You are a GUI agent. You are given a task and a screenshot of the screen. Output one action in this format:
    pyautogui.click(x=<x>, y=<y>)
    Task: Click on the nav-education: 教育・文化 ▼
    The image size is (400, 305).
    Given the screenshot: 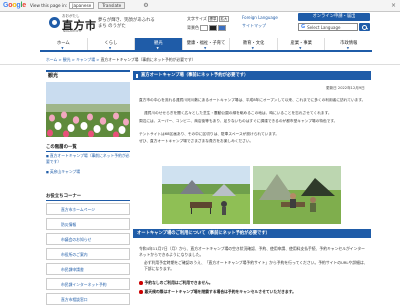 What is the action you would take?
    pyautogui.click(x=254, y=44)
    